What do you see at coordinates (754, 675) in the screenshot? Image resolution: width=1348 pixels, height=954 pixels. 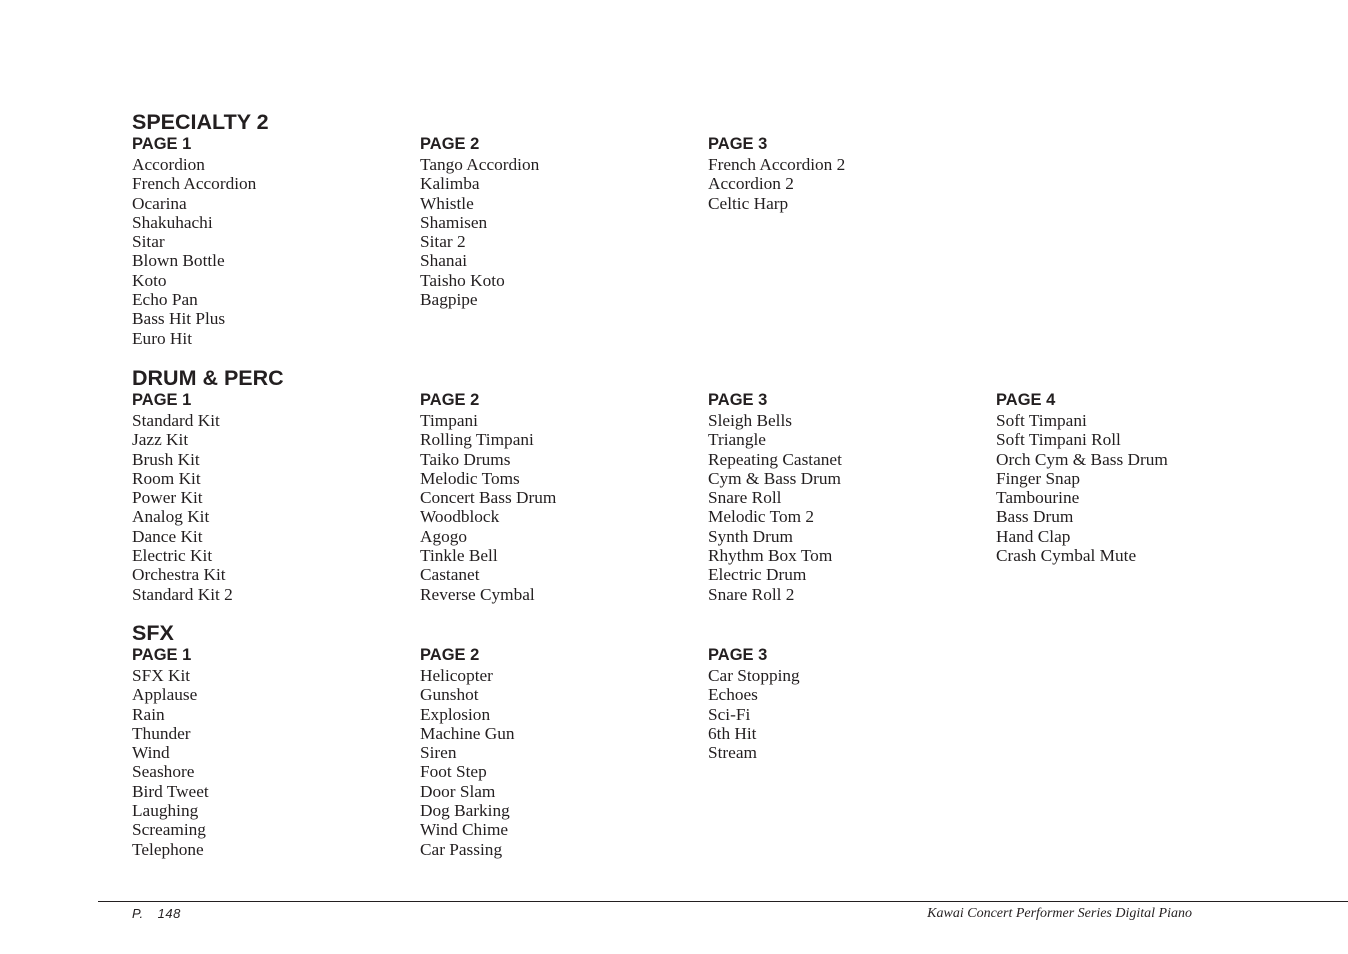 I see `sound-item: Car Stopping` at bounding box center [754, 675].